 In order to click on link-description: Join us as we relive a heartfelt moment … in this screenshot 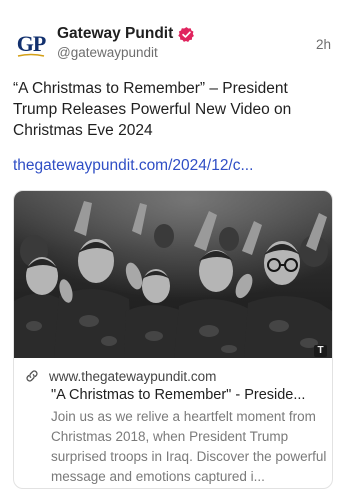, I will do `click(189, 446)`.